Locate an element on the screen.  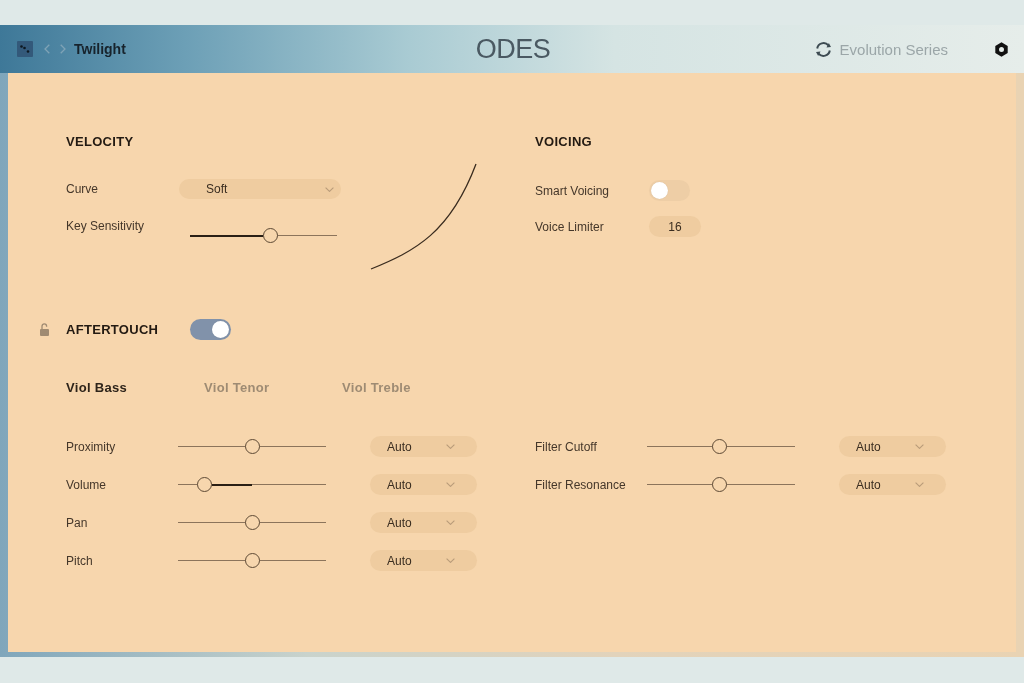
section-heading: VOICING is located at coordinates (563, 142).